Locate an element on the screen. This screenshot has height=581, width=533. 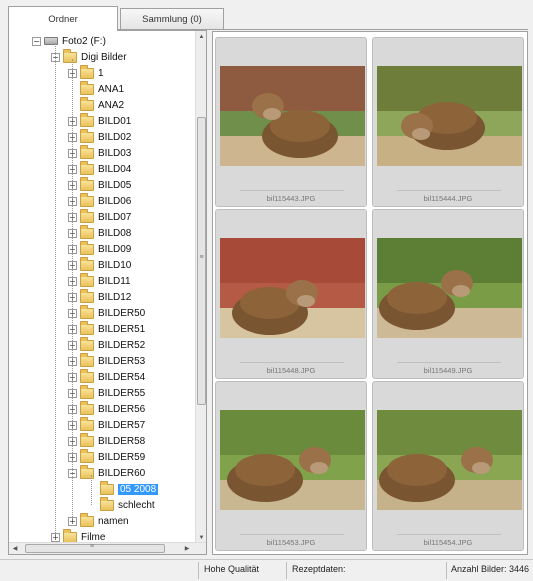
tree-item-folder: ANA2 is located at coordinates (96, 104).